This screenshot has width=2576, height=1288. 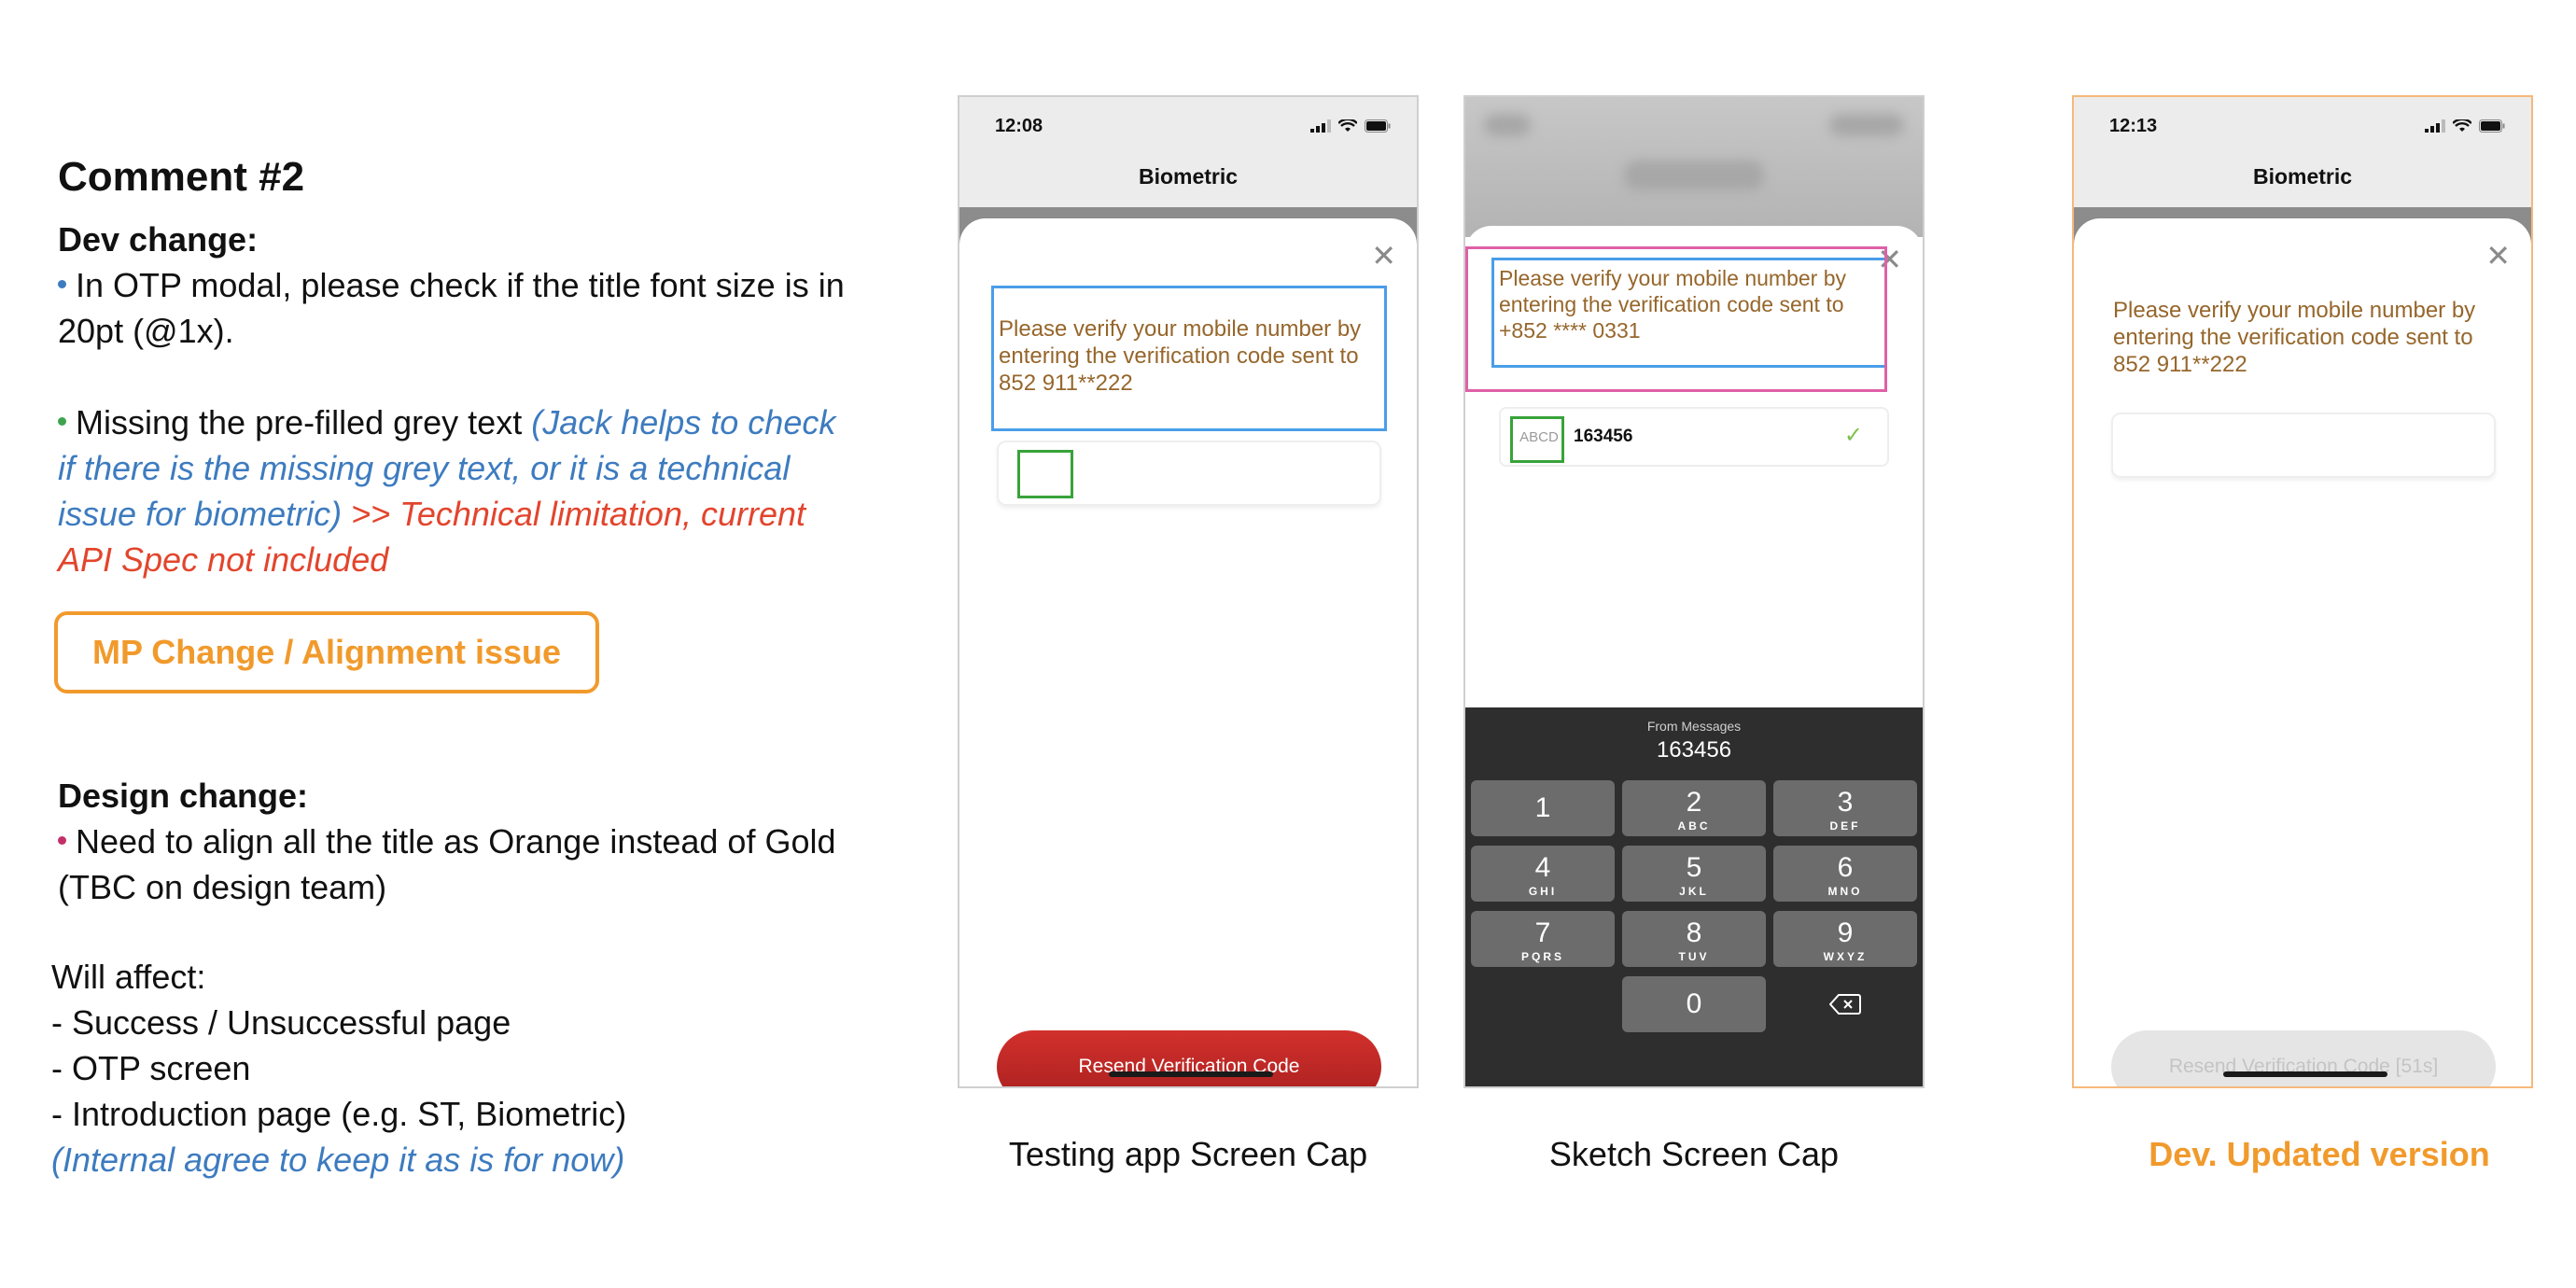 I want to click on annotation-highlight-pink, so click(x=1676, y=319).